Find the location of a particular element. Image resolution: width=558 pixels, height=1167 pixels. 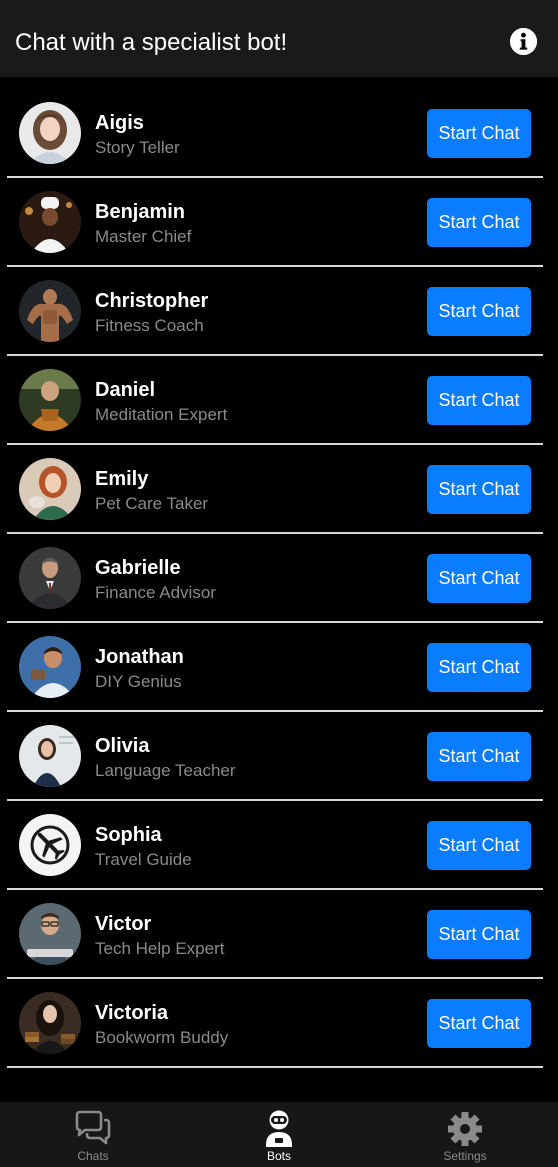

bot-row: Aigis Story Teller Start Chat is located at coordinates (279, 133).